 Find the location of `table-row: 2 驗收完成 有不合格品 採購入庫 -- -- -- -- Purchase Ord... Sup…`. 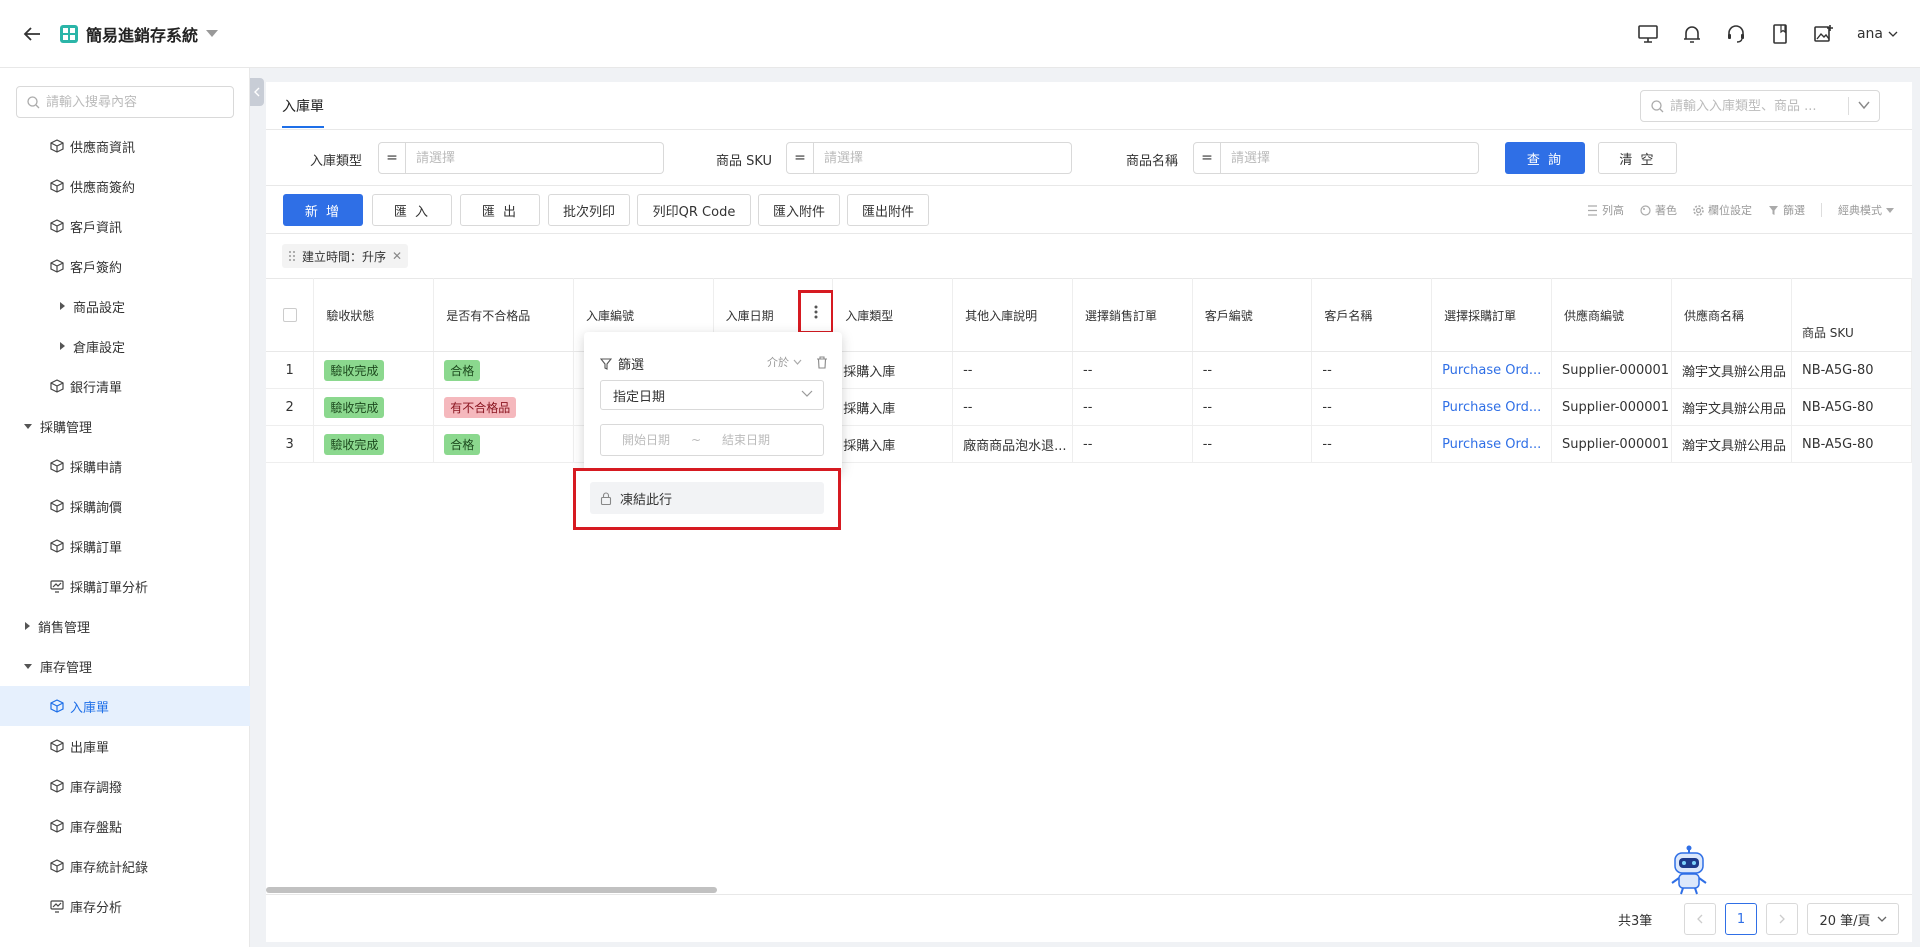

table-row: 2 驗收完成 有不合格品 採購入庫 -- -- -- -- Purchase Ord... Sup… is located at coordinates (1089, 407).